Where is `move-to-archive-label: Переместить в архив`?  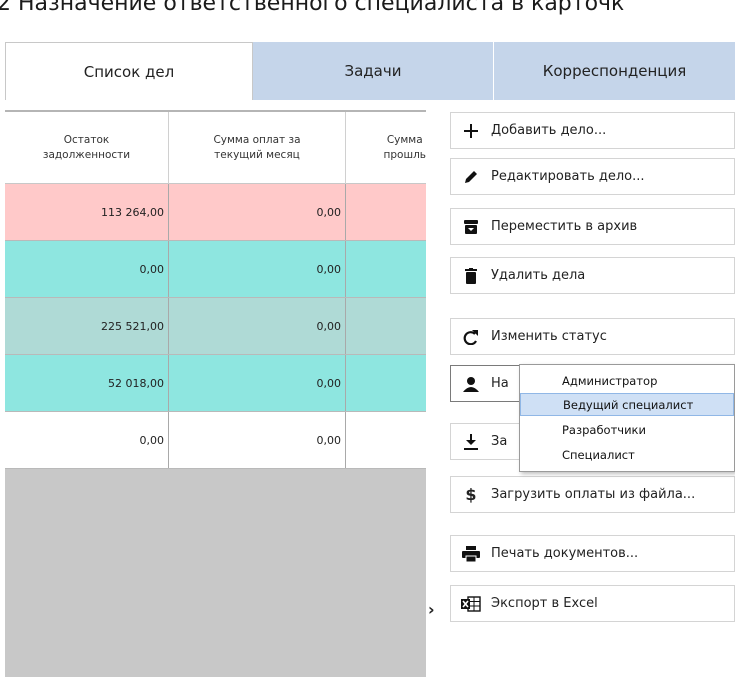 move-to-archive-label: Переместить в архив is located at coordinates (564, 226).